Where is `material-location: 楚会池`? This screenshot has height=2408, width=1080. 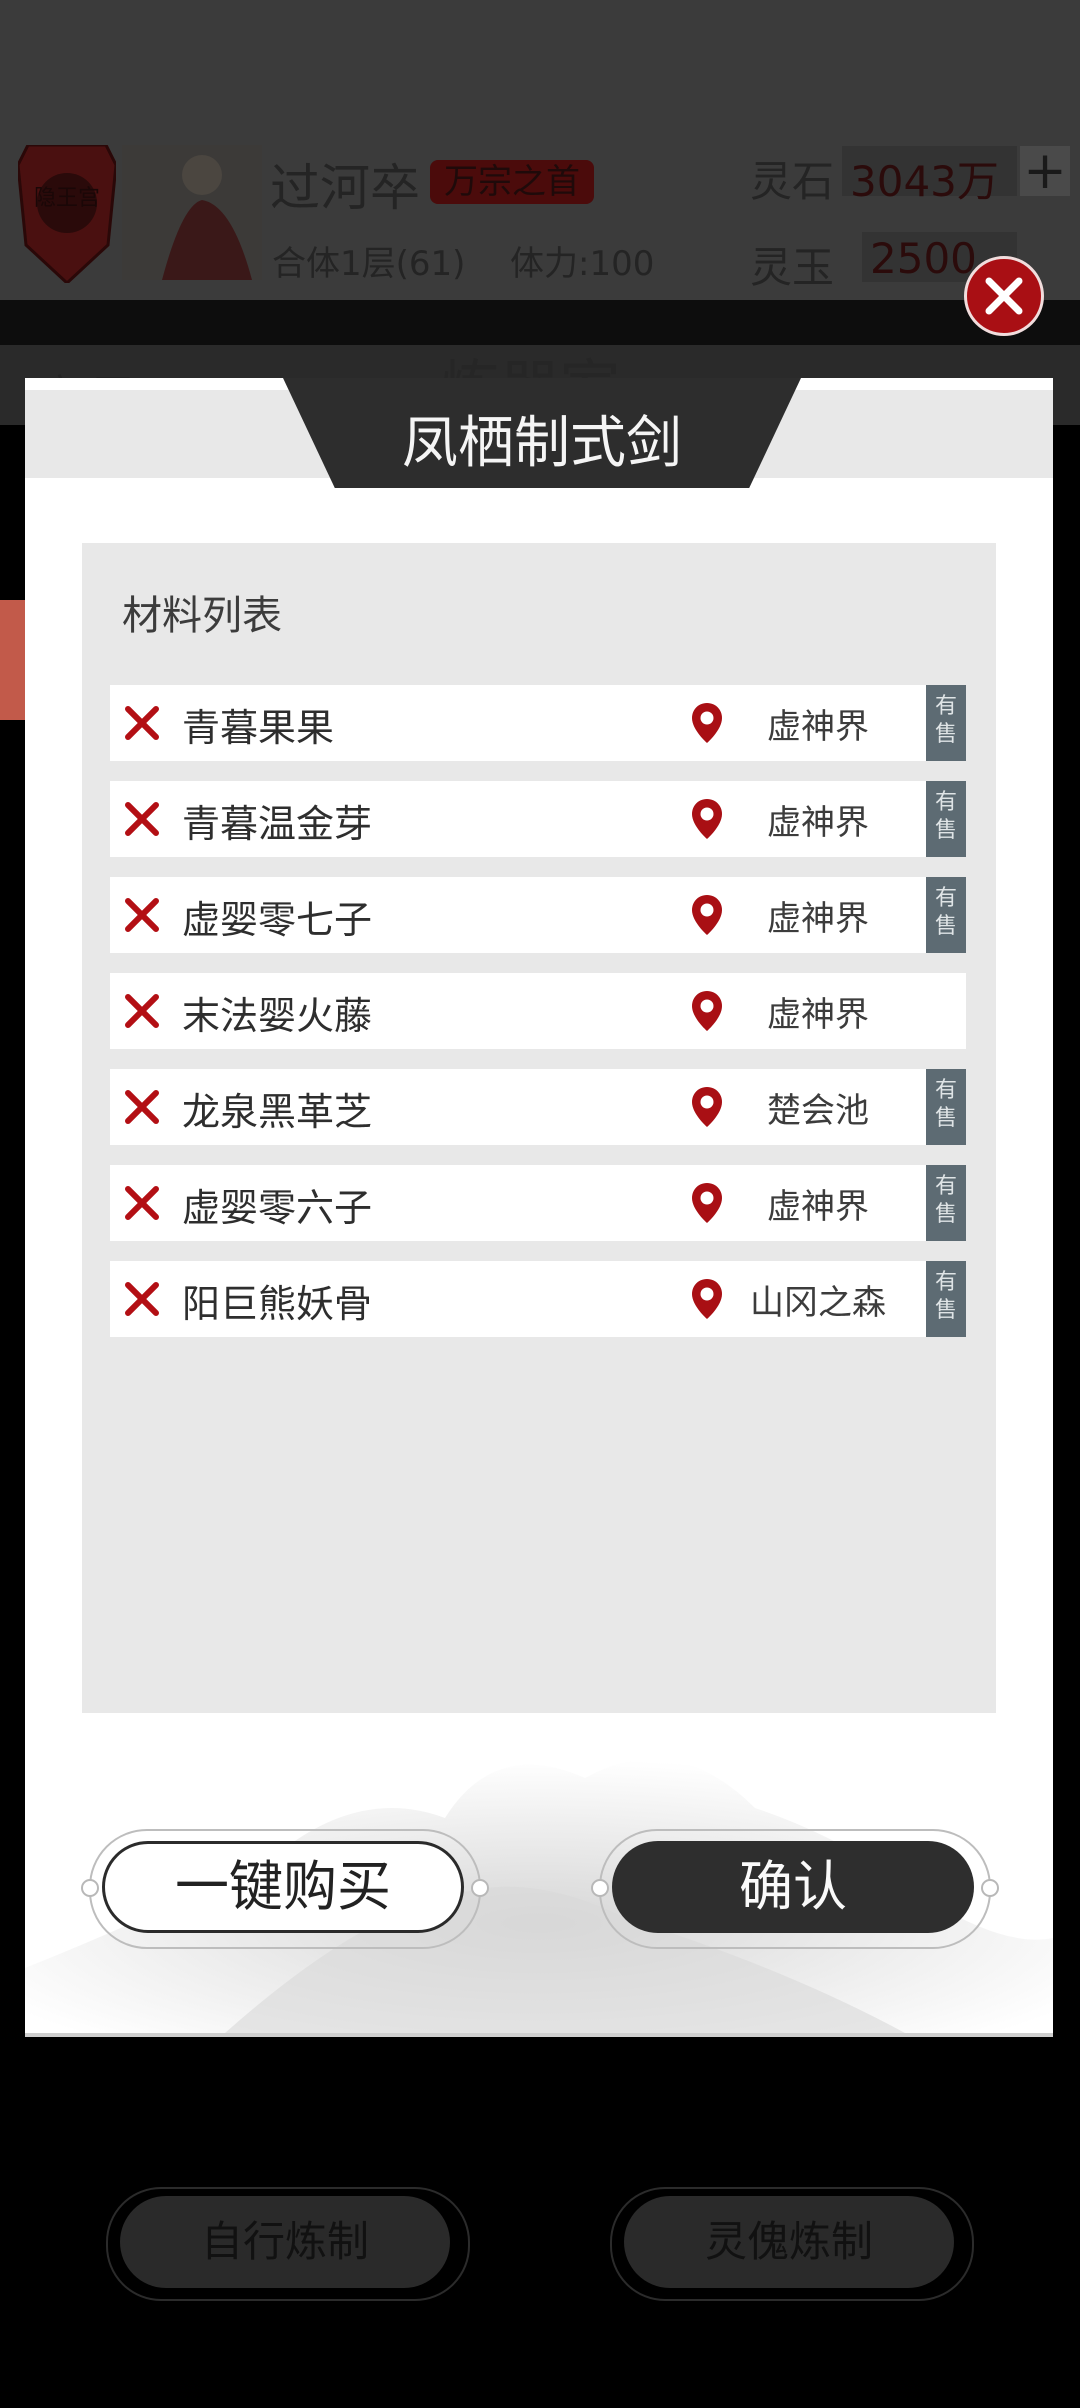 material-location: 楚会池 is located at coordinates (818, 1107).